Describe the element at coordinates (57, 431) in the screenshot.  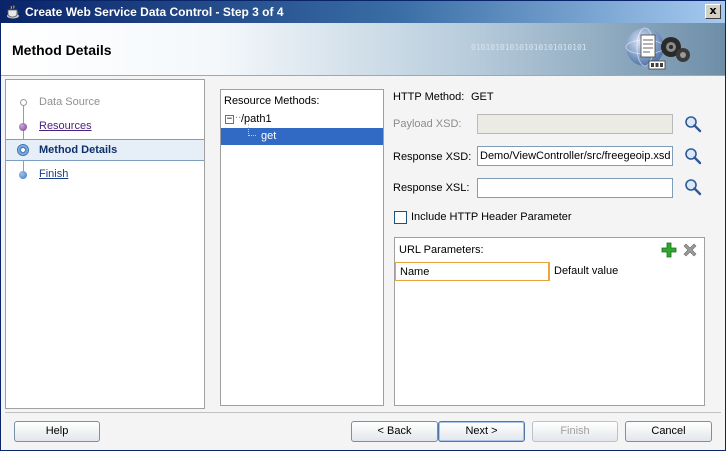
I see `help-button: Help` at that location.